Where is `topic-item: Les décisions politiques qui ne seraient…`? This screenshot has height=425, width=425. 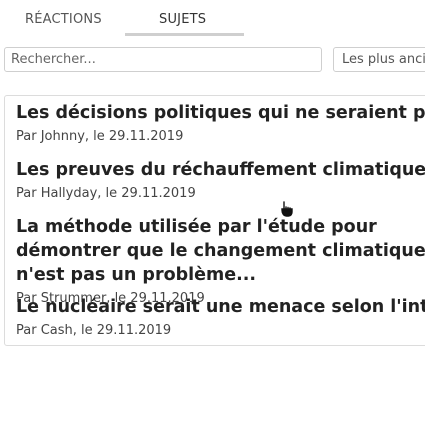
topic-item: Les décisions politiques qui ne seraient… is located at coordinates (220, 123).